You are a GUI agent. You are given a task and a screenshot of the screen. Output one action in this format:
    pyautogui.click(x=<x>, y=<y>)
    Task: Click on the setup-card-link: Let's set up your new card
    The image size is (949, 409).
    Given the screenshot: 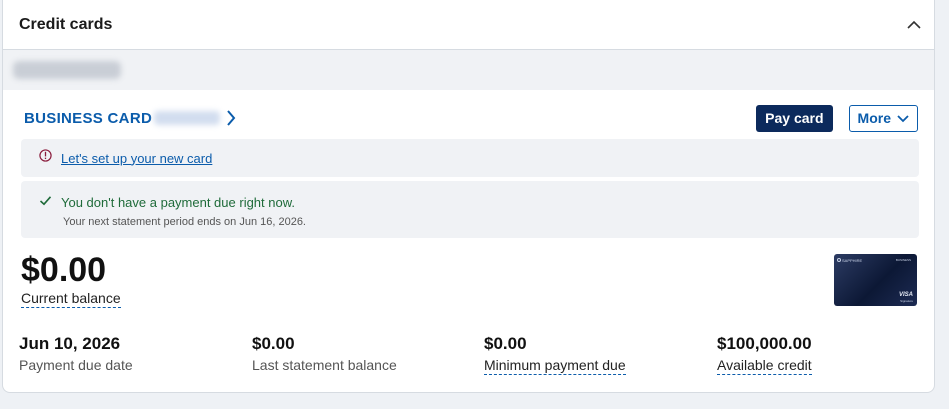 What is the action you would take?
    pyautogui.click(x=136, y=158)
    